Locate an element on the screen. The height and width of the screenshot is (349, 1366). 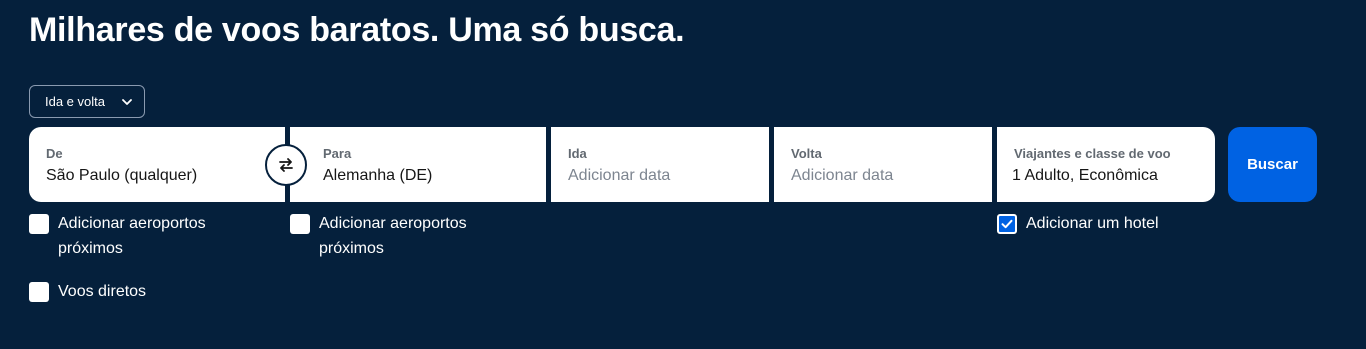
chevron-down-icon is located at coordinates (127, 102).